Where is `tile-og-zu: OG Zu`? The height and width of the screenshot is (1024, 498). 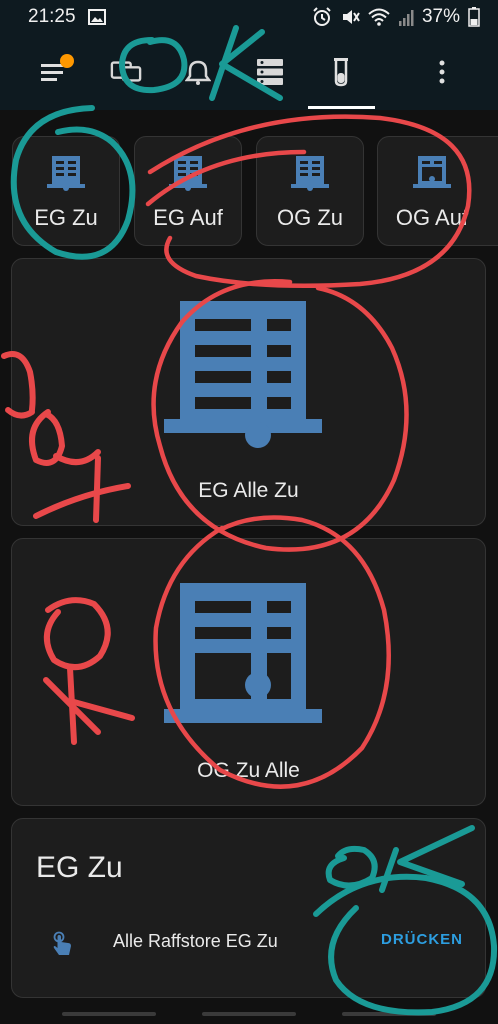
tile-og-zu: OG Zu is located at coordinates (310, 191).